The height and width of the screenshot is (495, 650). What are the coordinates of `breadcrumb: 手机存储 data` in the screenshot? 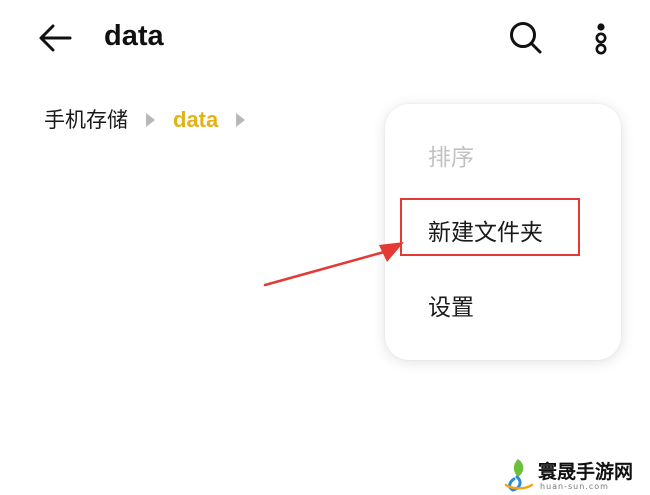 It's located at (153, 120).